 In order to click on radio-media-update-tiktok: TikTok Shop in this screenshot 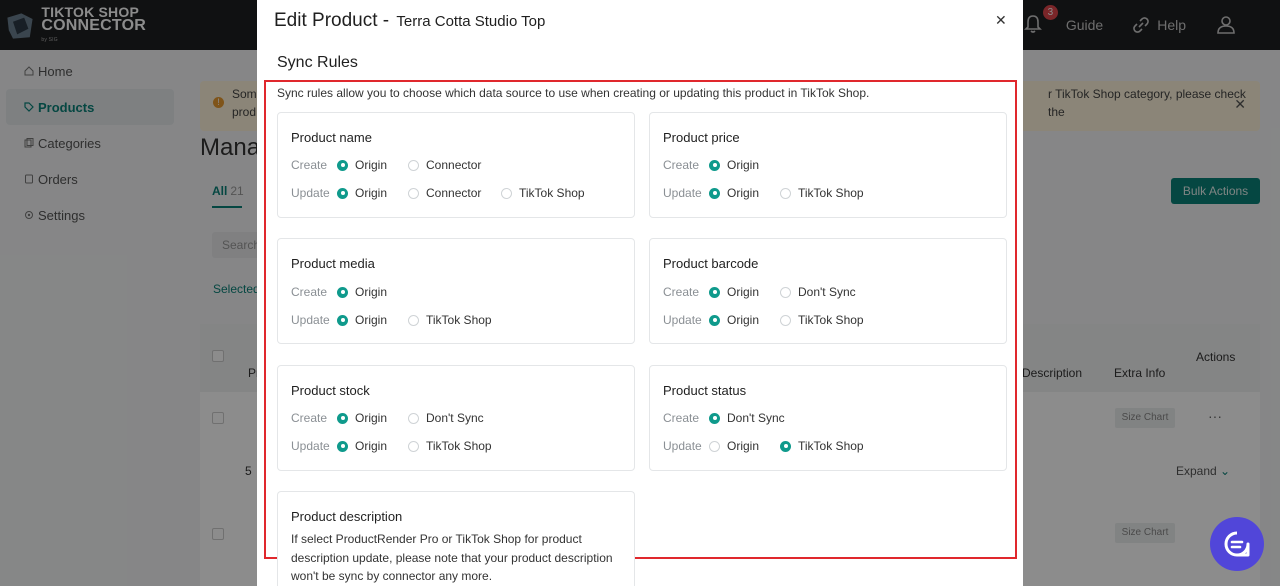, I will do `click(450, 320)`.